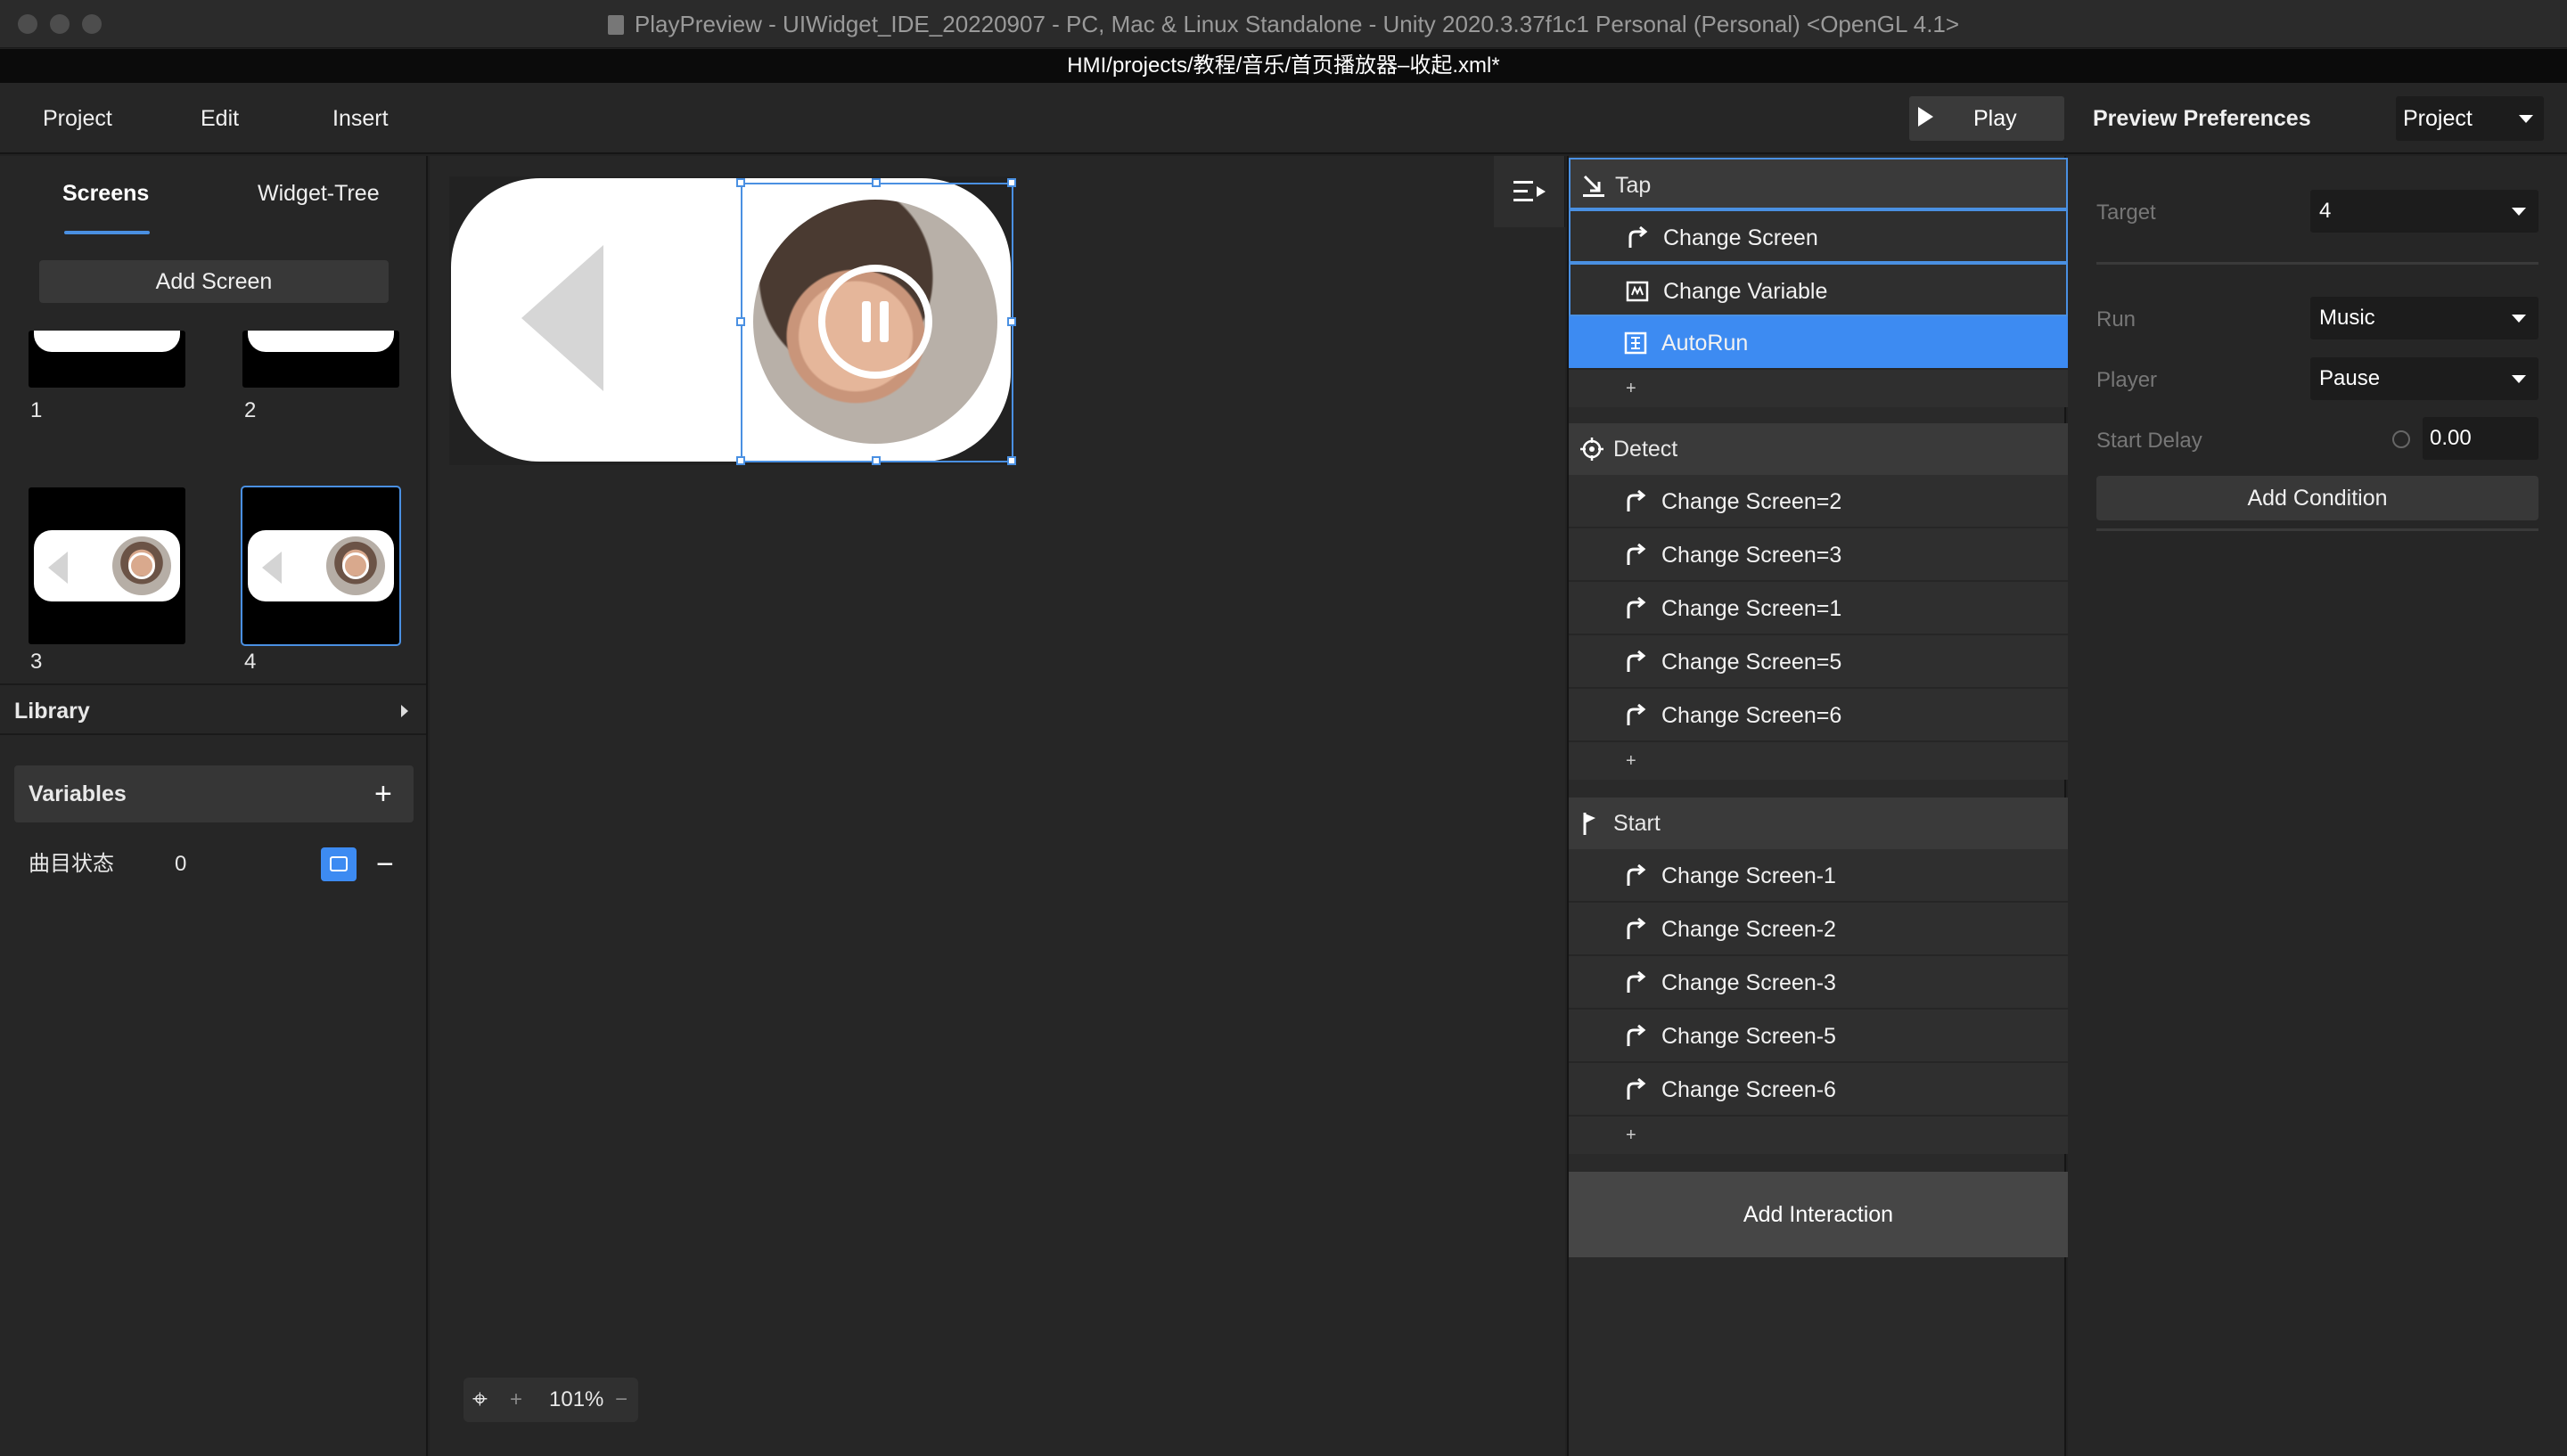 The width and height of the screenshot is (2567, 1456). I want to click on play-button: Play, so click(1987, 118).